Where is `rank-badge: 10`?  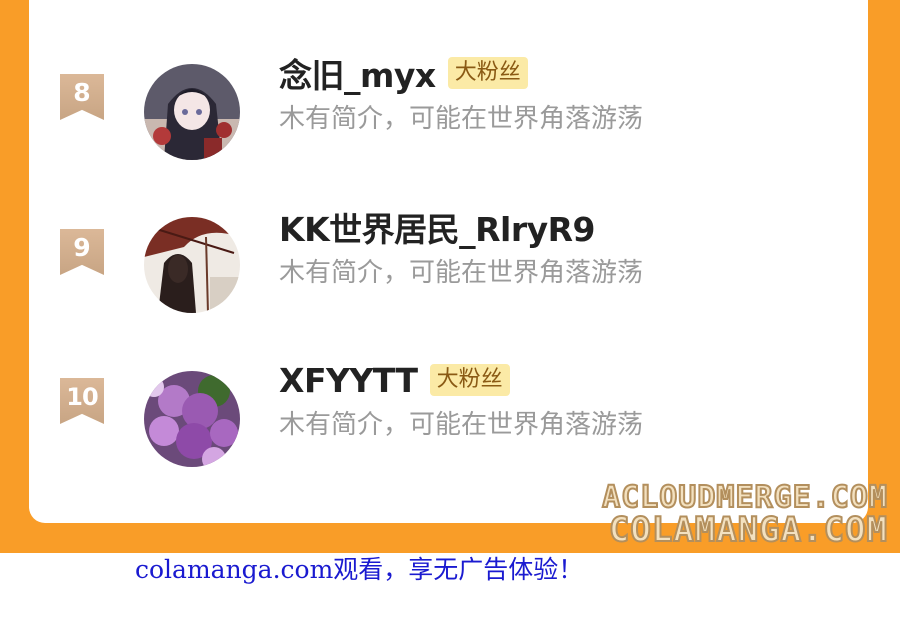
rank-badge: 10 is located at coordinates (82, 401).